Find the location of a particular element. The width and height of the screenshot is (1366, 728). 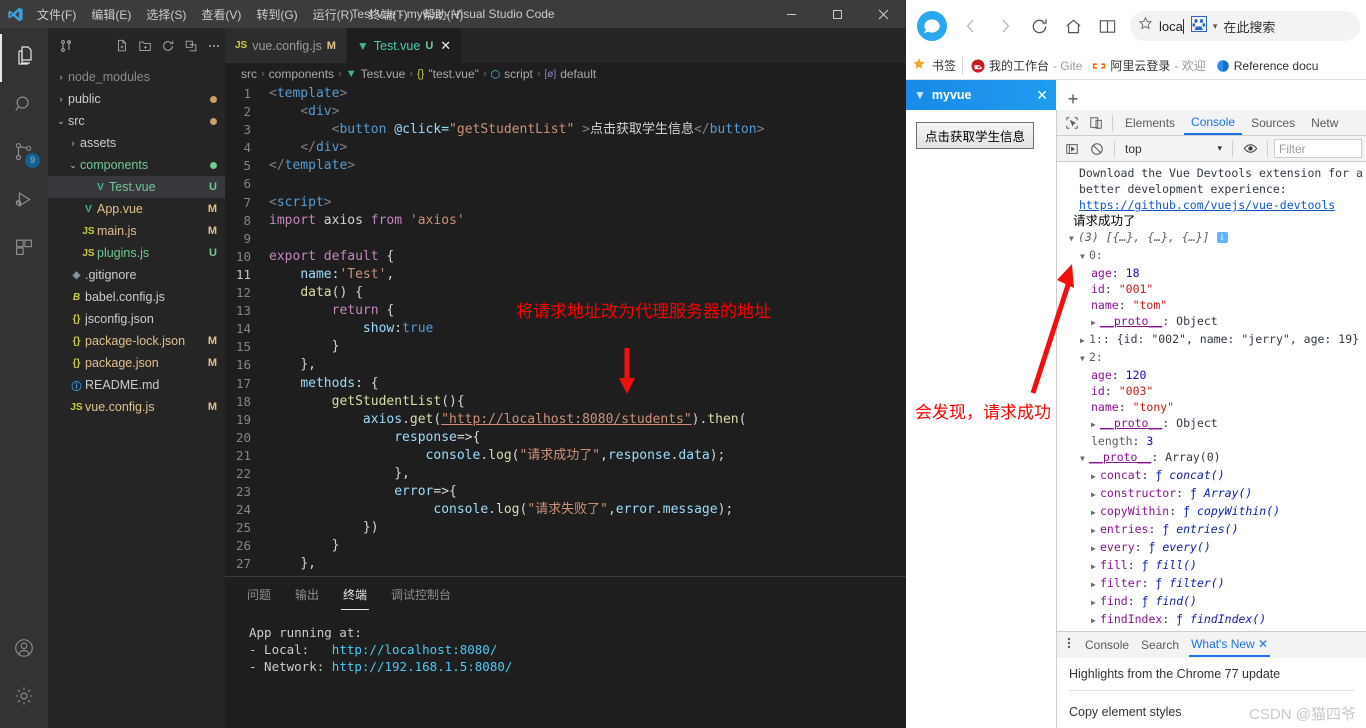

devtools-tab-console: Console is located at coordinates (1213, 123).